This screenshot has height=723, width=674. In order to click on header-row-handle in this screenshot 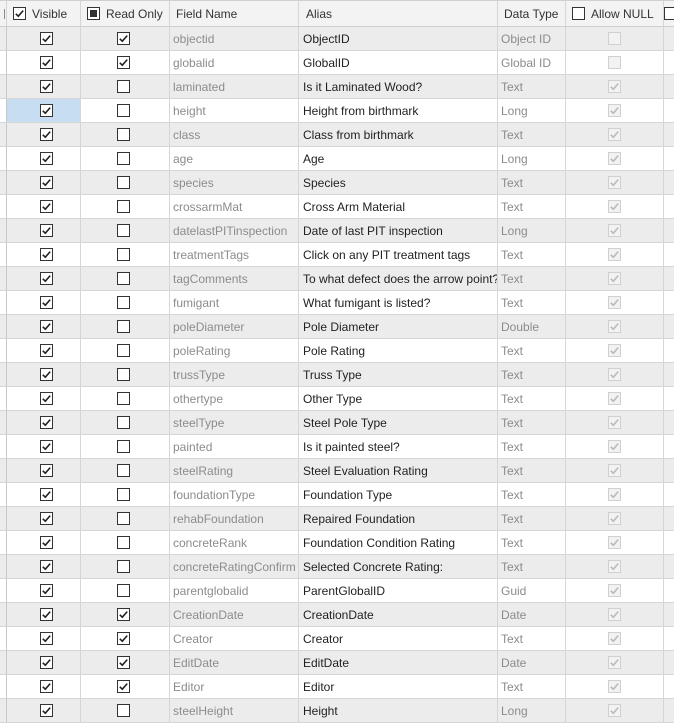, I will do `click(3, 13)`.